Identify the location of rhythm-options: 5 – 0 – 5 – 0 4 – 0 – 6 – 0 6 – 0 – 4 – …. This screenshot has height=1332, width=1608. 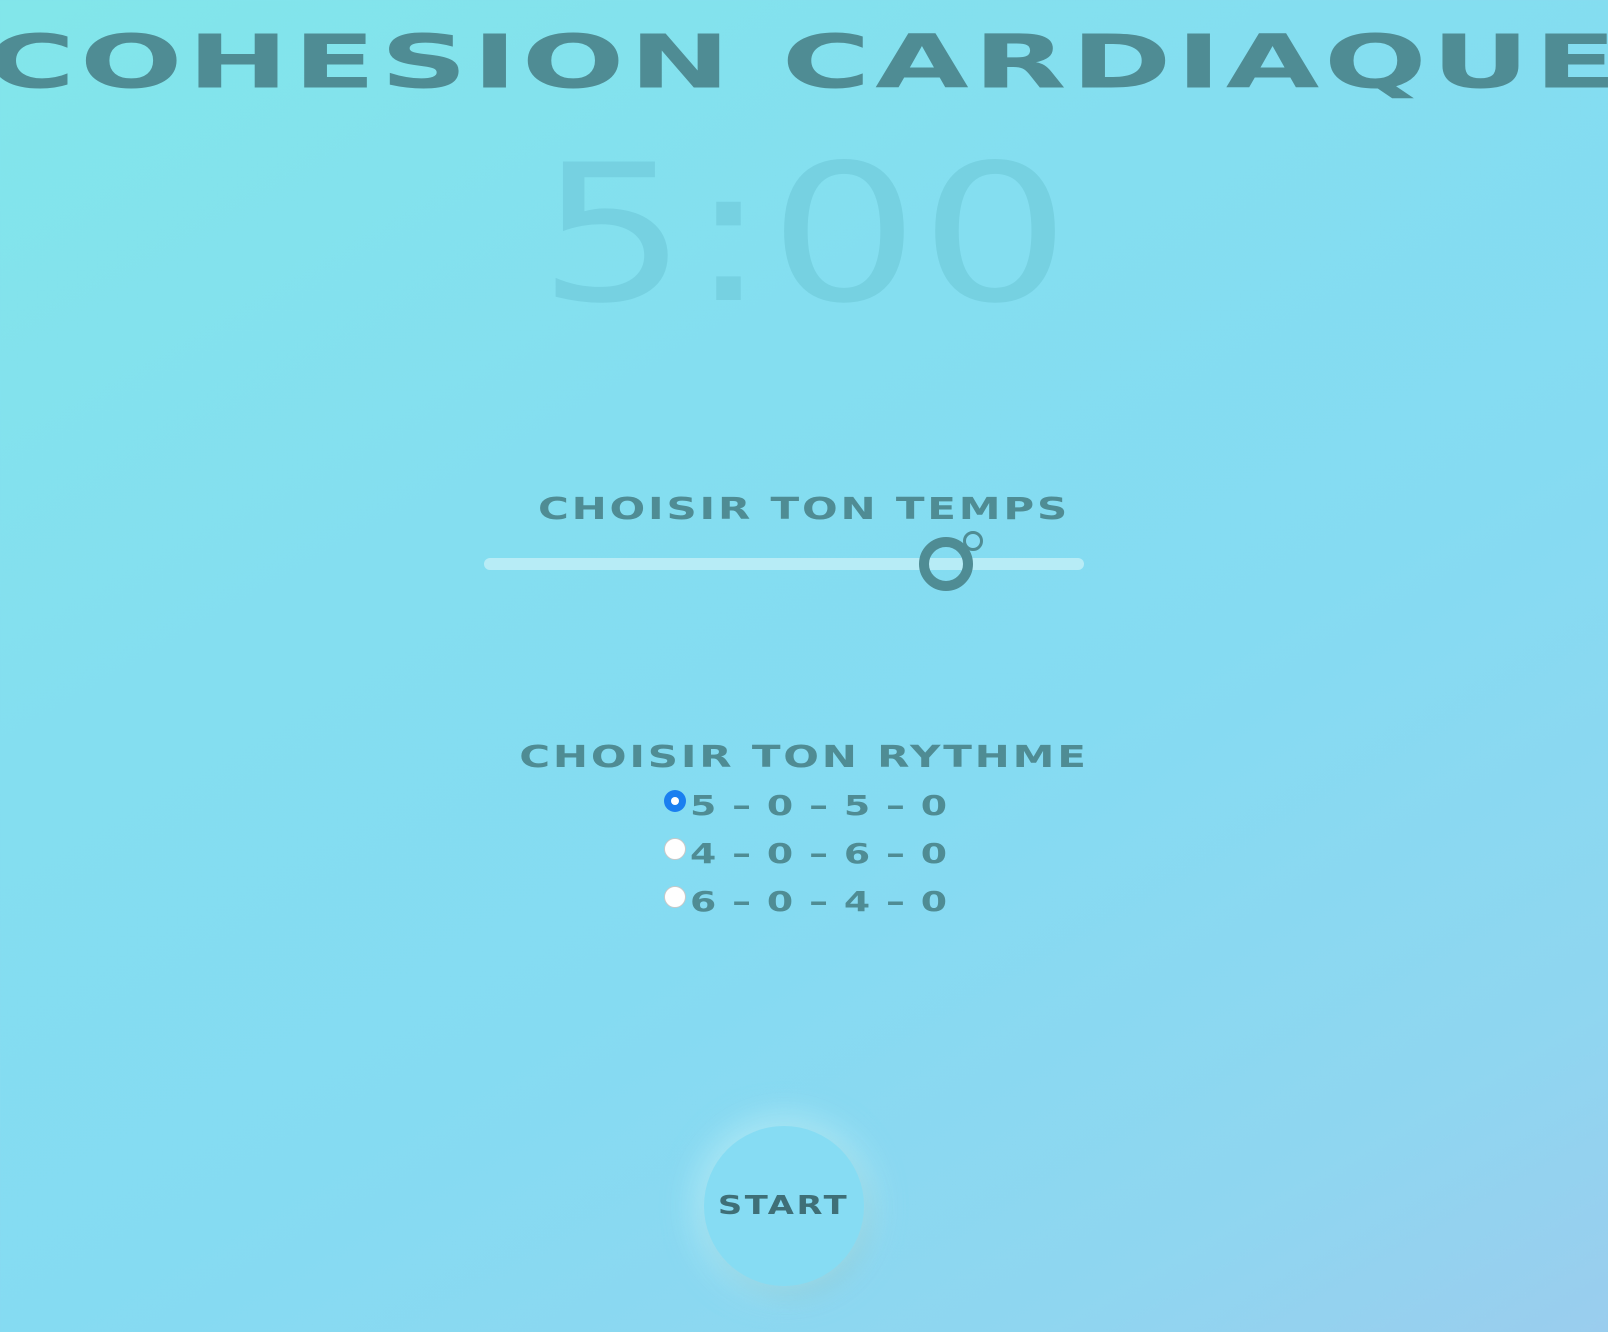
(824, 858).